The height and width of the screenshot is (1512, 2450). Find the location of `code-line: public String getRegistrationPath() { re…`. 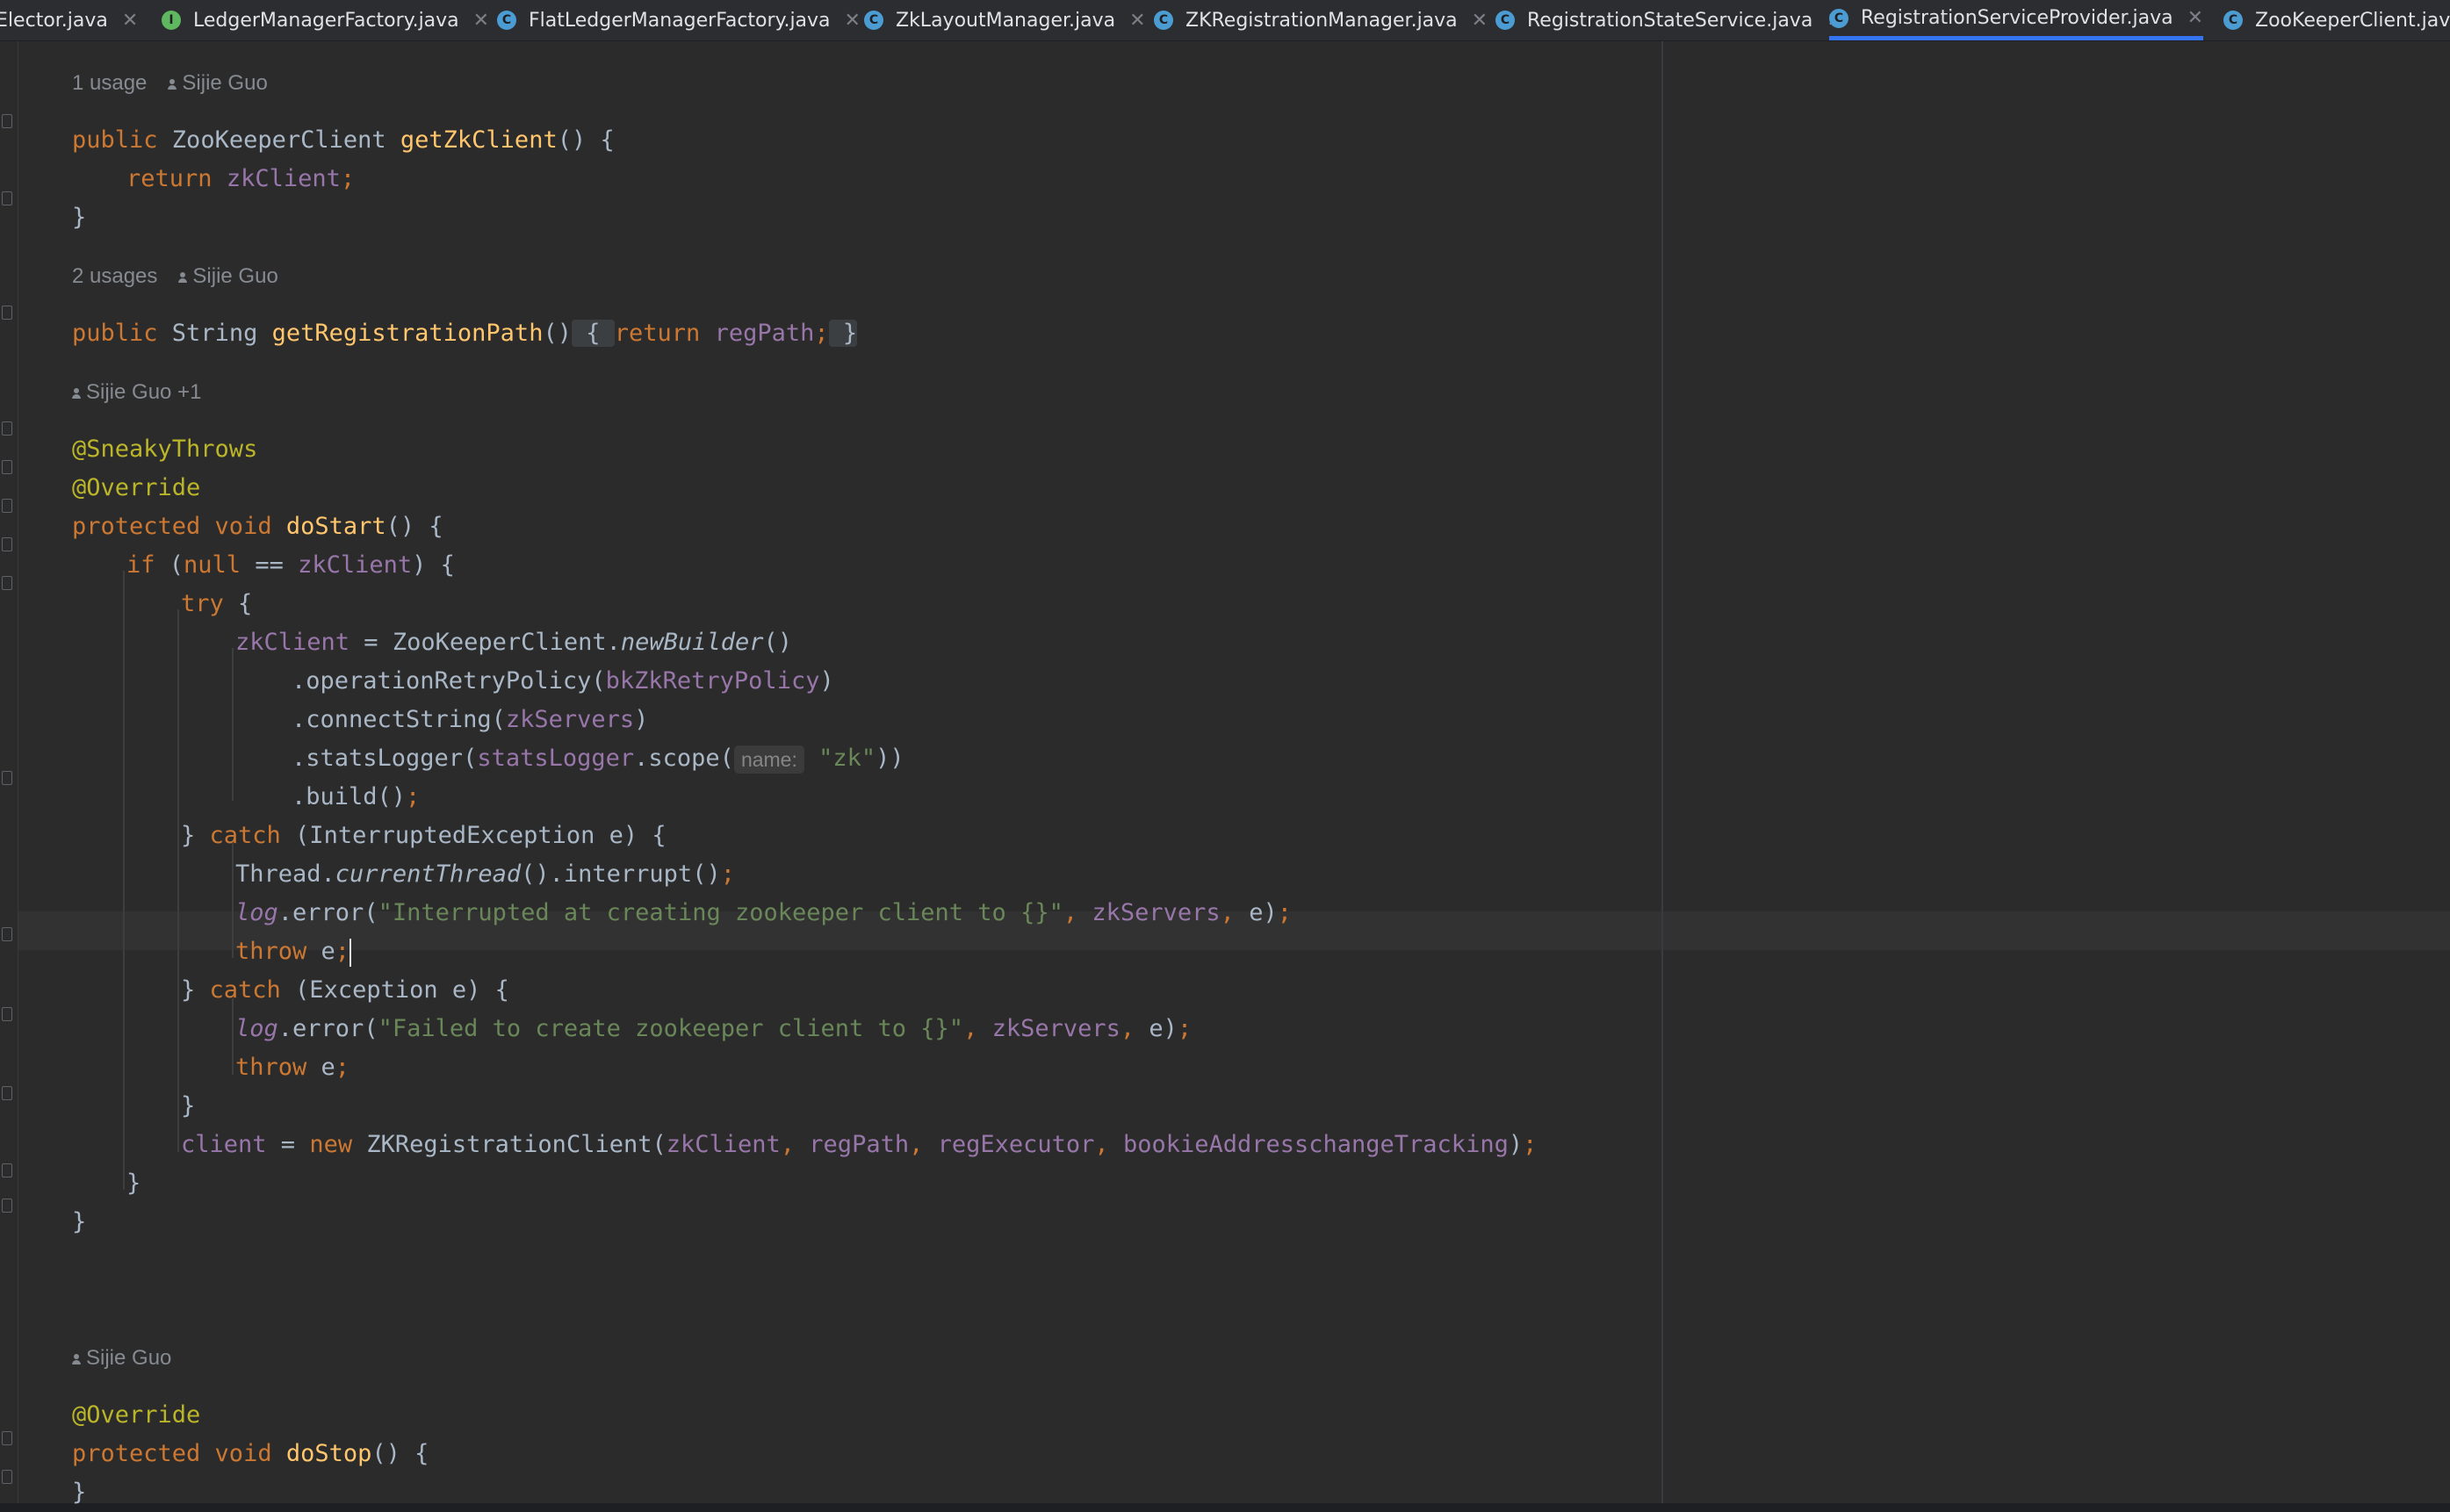

code-line: public String getRegistrationPath() { re… is located at coordinates (465, 333).